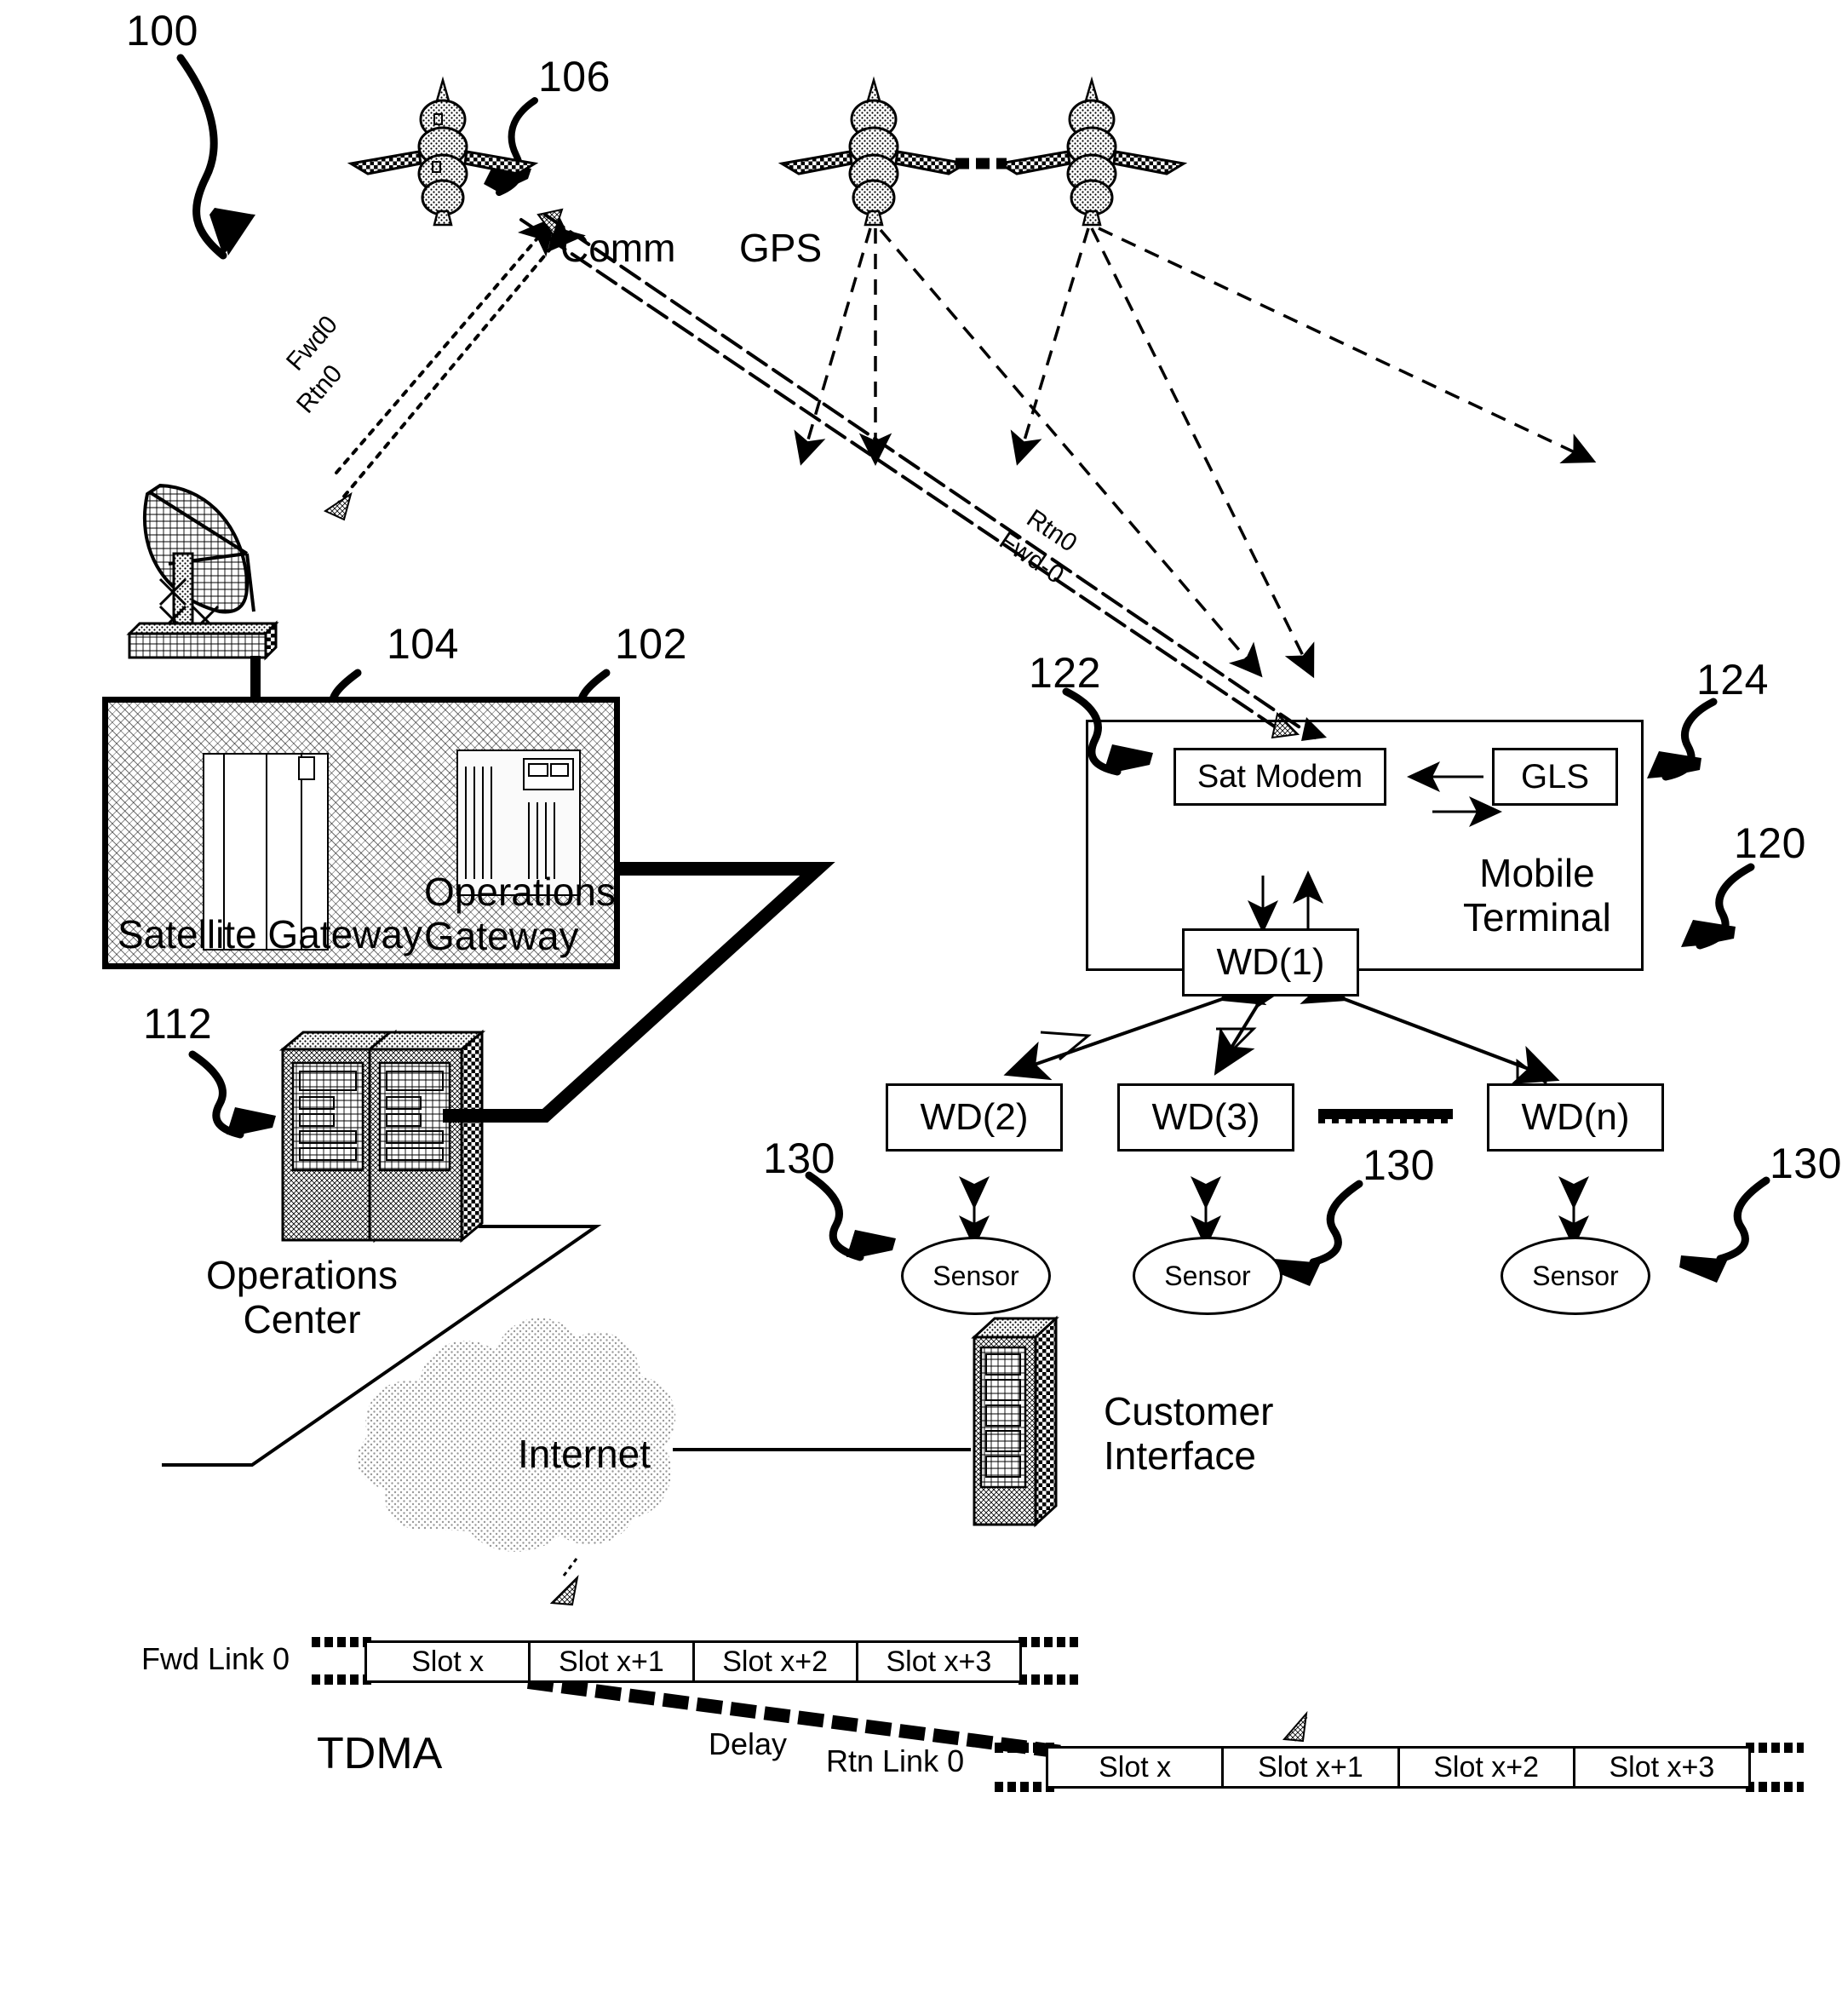 The width and height of the screenshot is (1842, 2016). I want to click on satellite-dish-icon, so click(202, 572).